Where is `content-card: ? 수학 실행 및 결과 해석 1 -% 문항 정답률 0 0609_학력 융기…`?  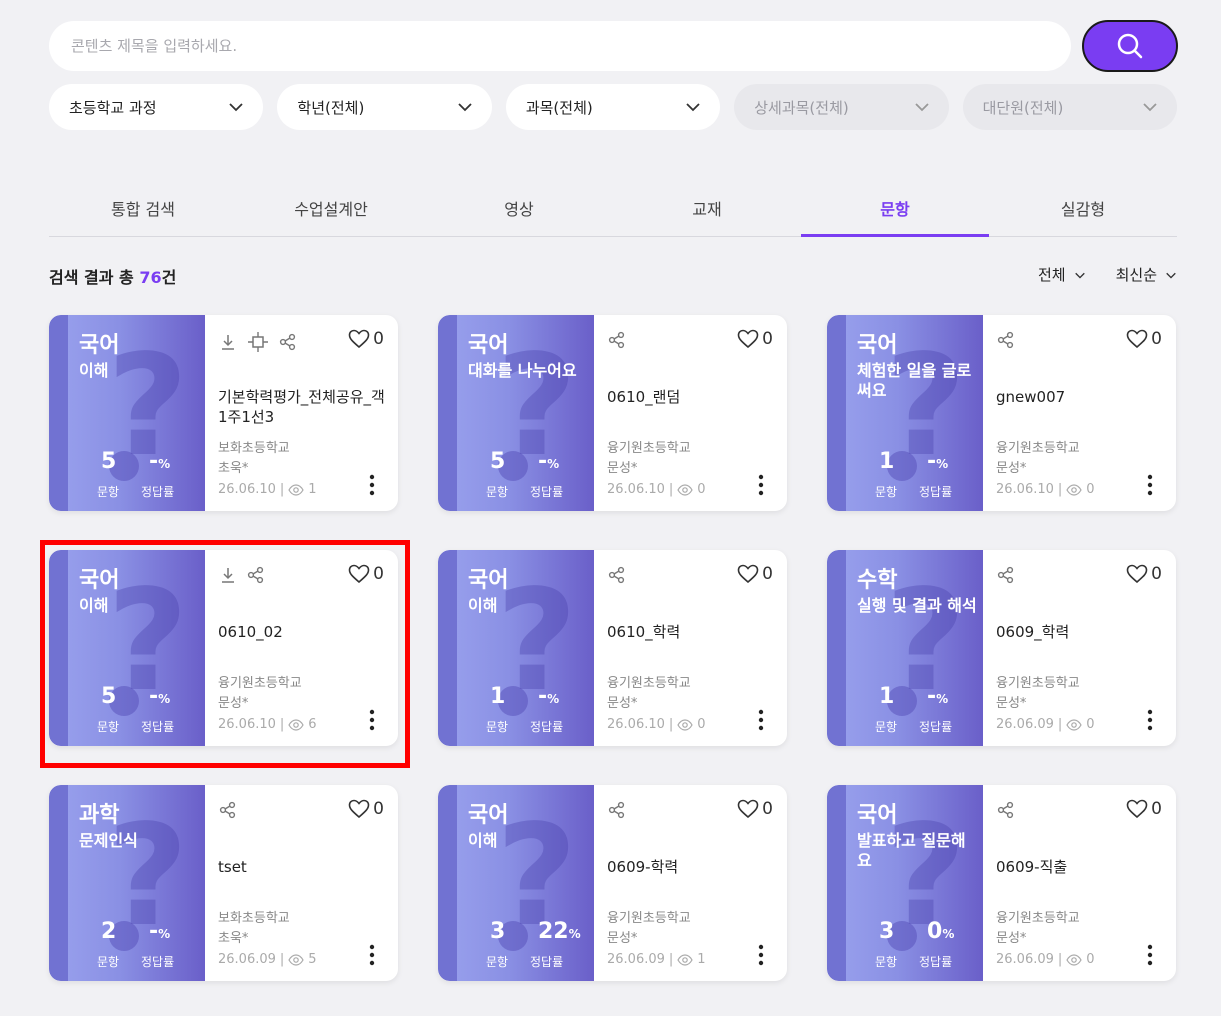 content-card: ? 수학 실행 및 결과 해석 1 -% 문항 정답률 0 0609_학력 융기… is located at coordinates (1001, 648).